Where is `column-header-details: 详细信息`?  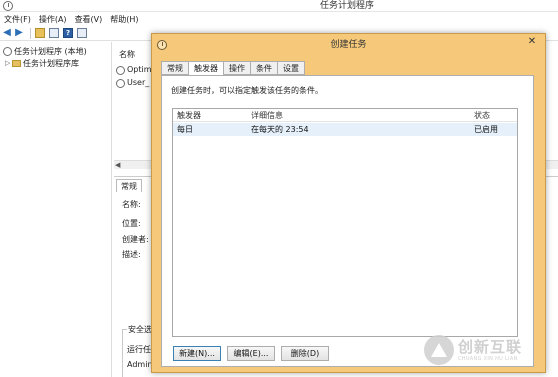 column-header-details: 详细信息 is located at coordinates (267, 115).